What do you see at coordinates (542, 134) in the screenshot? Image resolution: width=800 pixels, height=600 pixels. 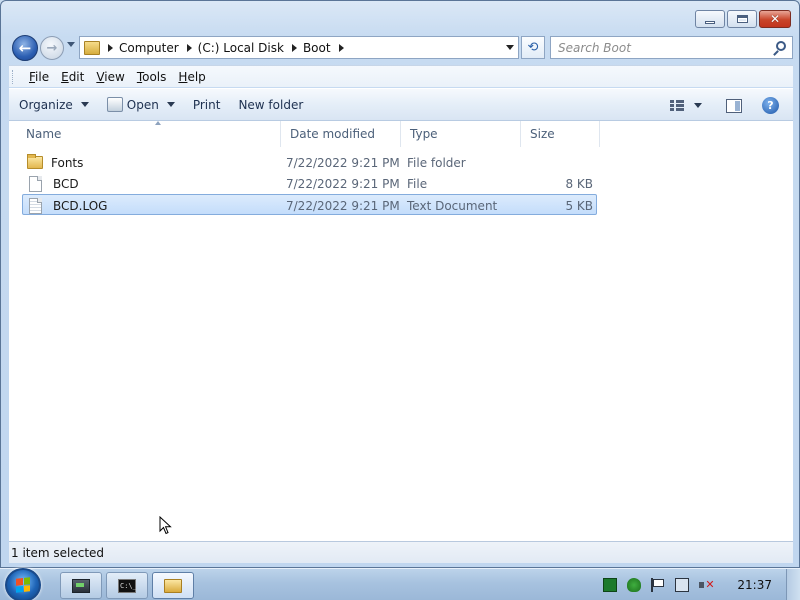 I see `column-size-label: Size` at bounding box center [542, 134].